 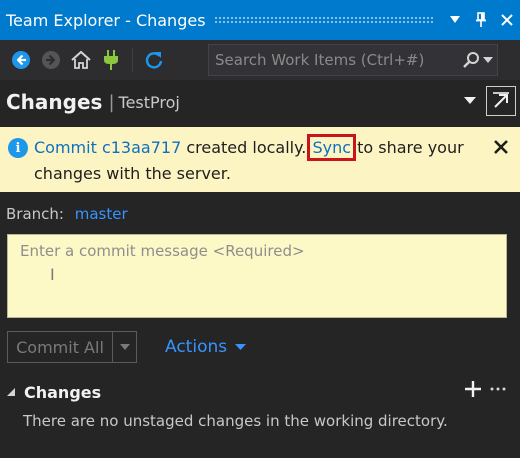 What do you see at coordinates (331, 147) in the screenshot?
I see `sync-link: Sync` at bounding box center [331, 147].